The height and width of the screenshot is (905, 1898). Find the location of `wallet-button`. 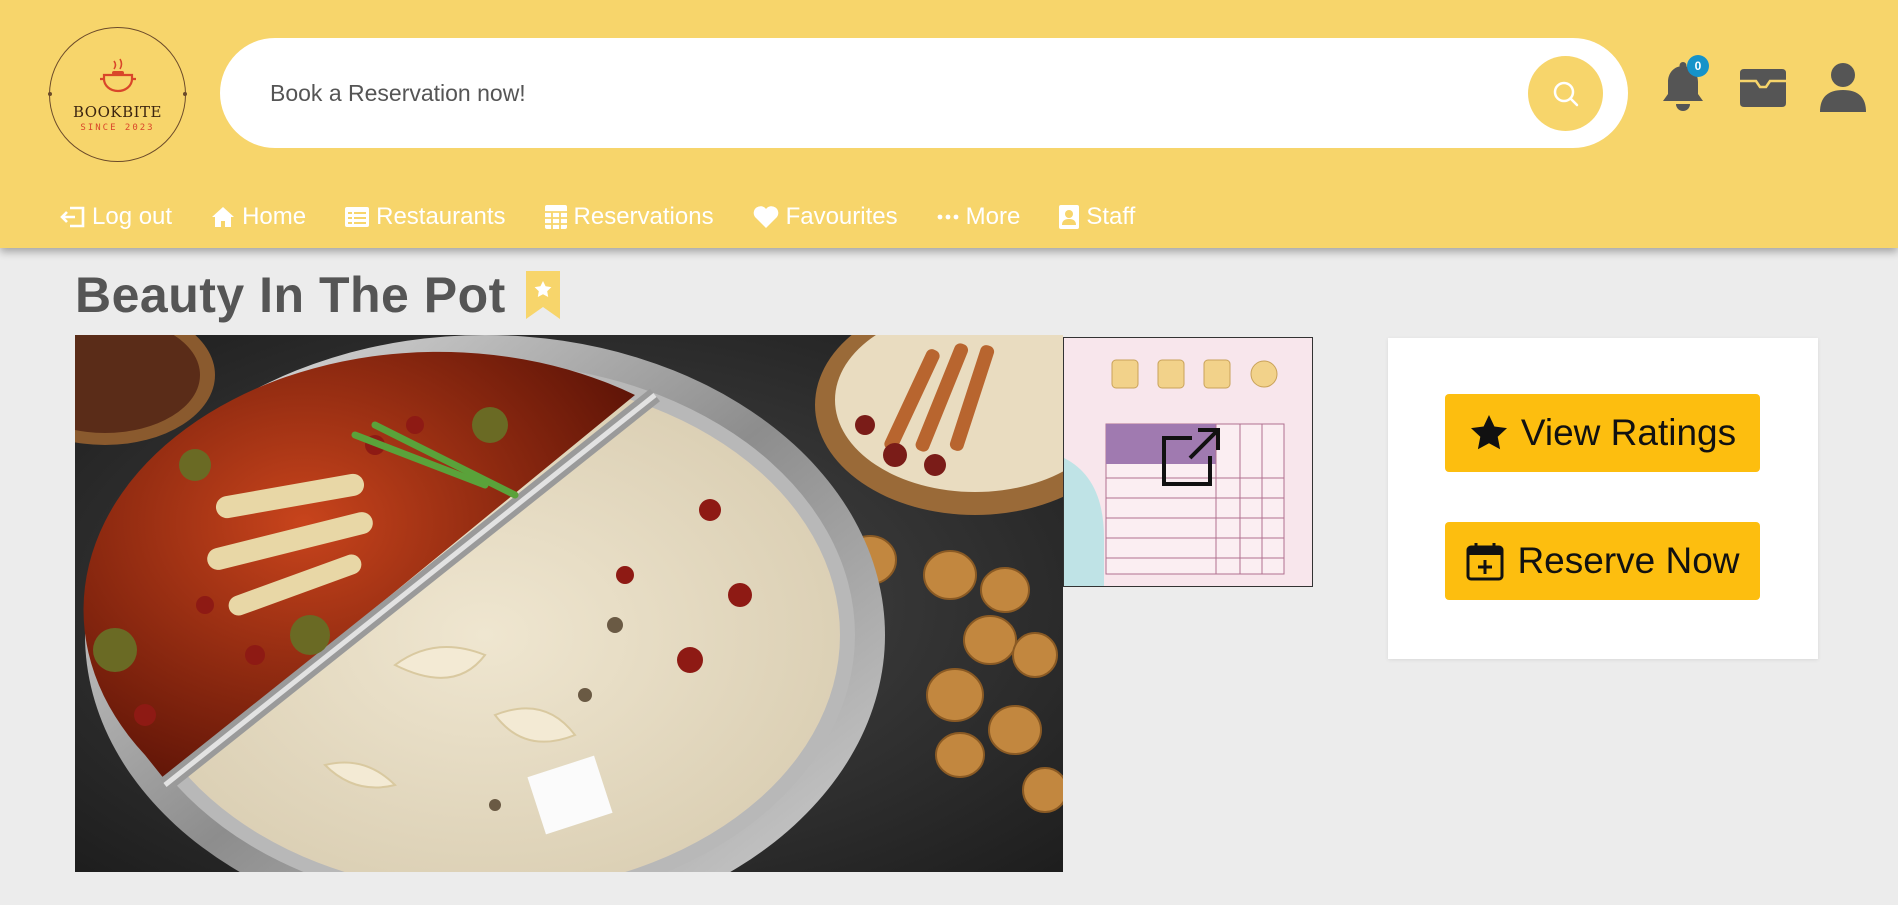

wallet-button is located at coordinates (1763, 88).